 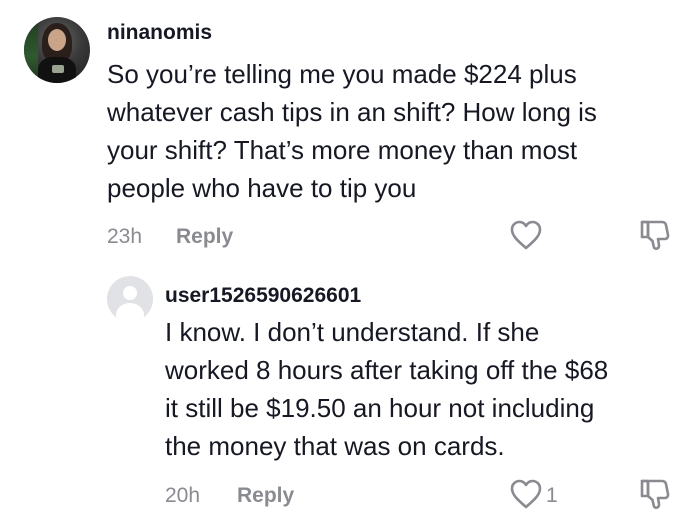 I want to click on comment-text-line: So you’re telling me you made $224 plus, so click(x=342, y=74).